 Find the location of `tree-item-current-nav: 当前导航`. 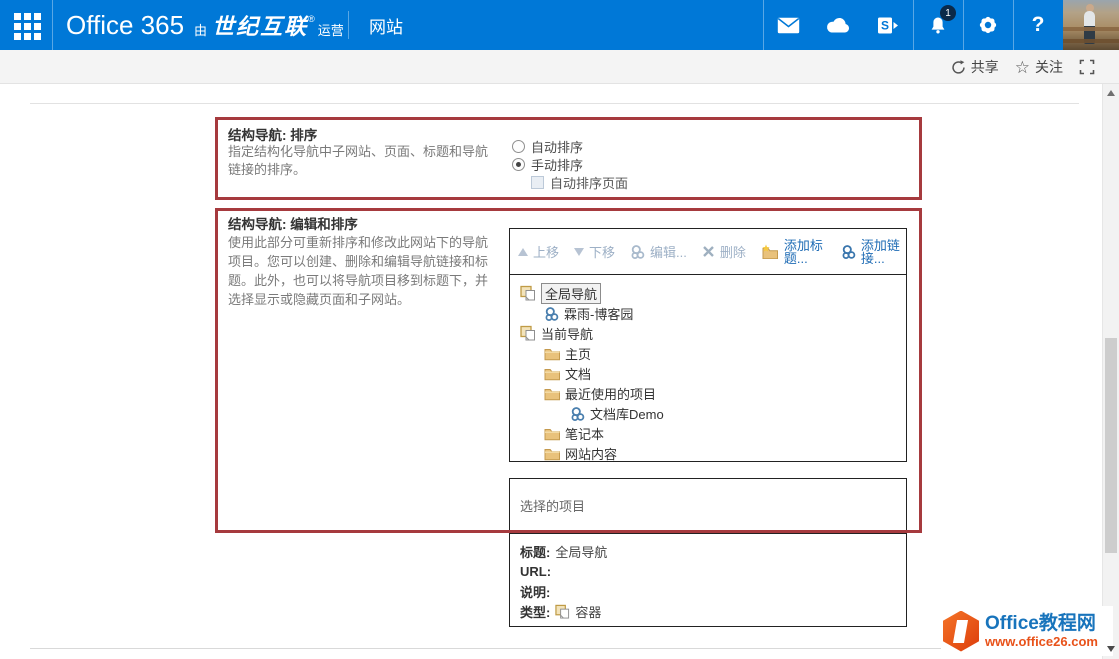

tree-item-current-nav: 当前导航 is located at coordinates (708, 333).